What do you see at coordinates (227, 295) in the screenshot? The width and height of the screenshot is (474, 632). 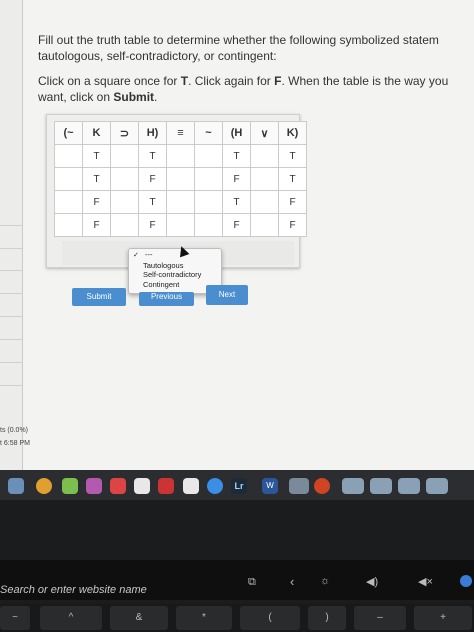 I see `next-button: Next` at bounding box center [227, 295].